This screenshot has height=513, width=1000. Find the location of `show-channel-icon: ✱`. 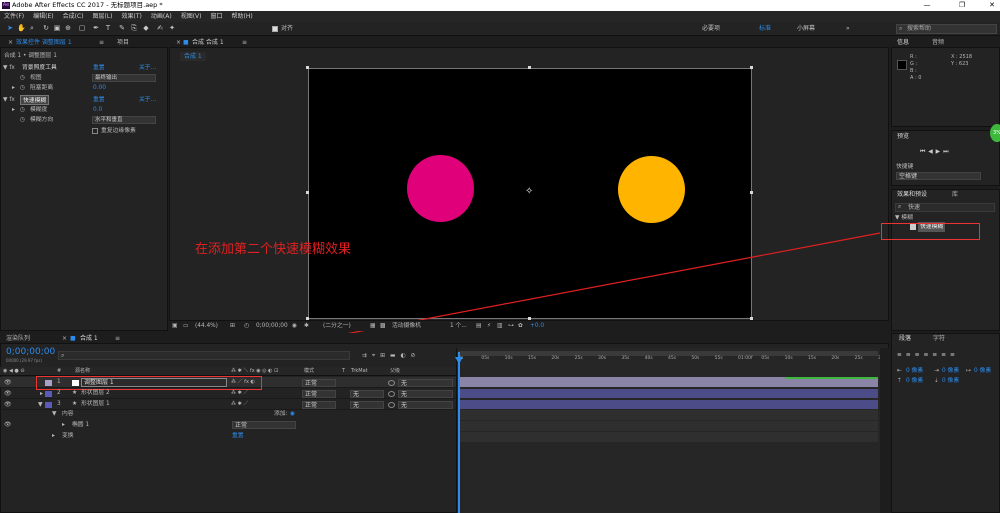

show-channel-icon: ✱ is located at coordinates (306, 326).